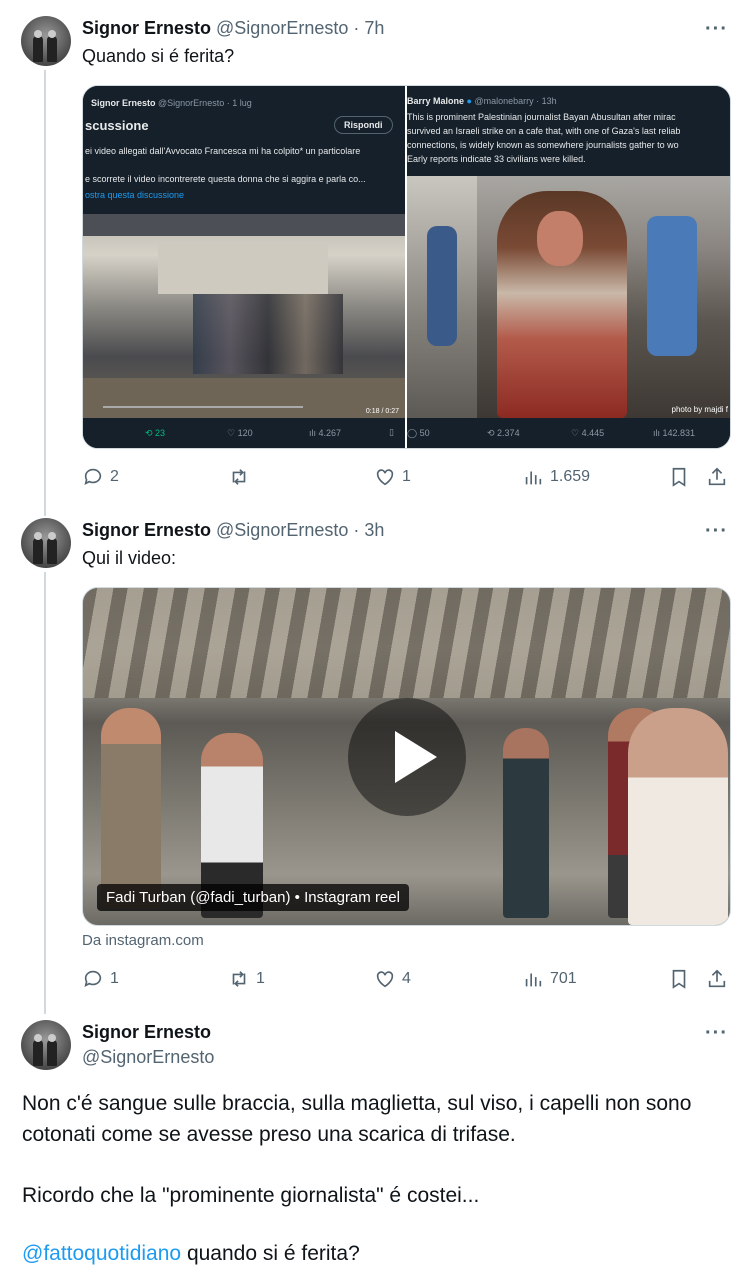 The height and width of the screenshot is (1276, 750). Describe the element at coordinates (508, 433) in the screenshot. I see `embedded-retweet-count: 2.374` at that location.